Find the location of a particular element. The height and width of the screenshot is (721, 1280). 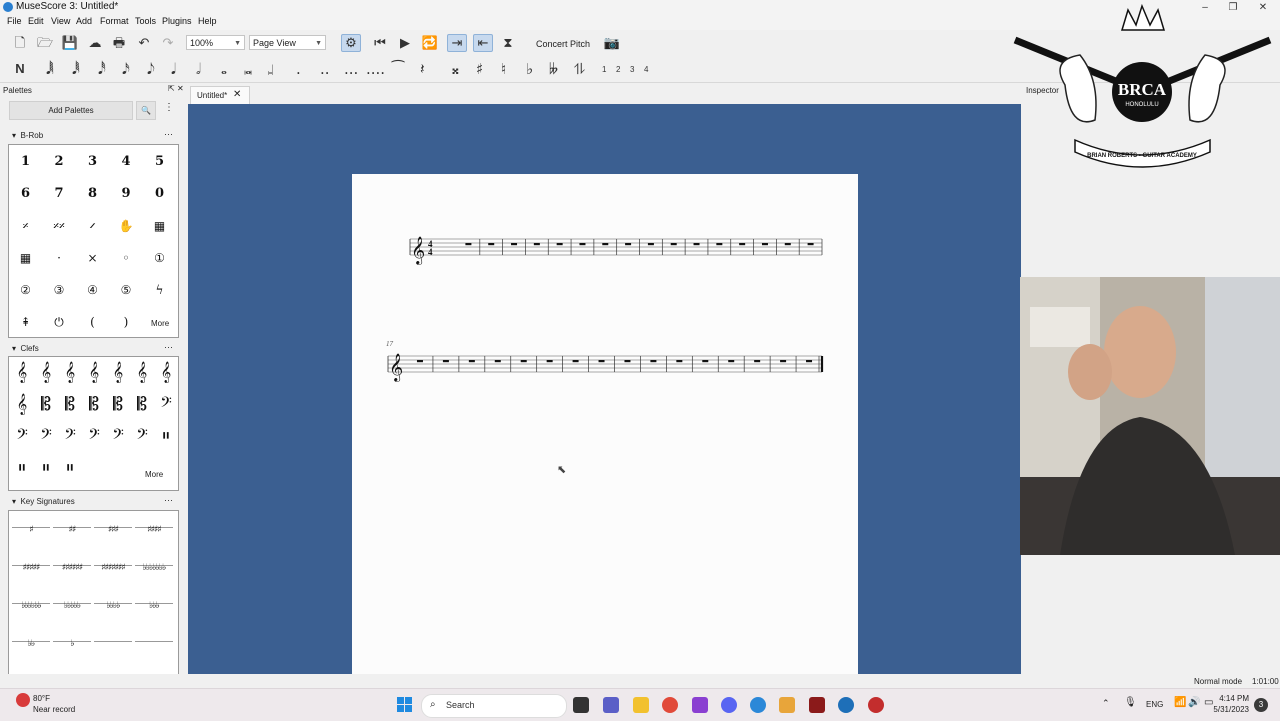

b-rob-palette-cell: 6 is located at coordinates (25, 194).